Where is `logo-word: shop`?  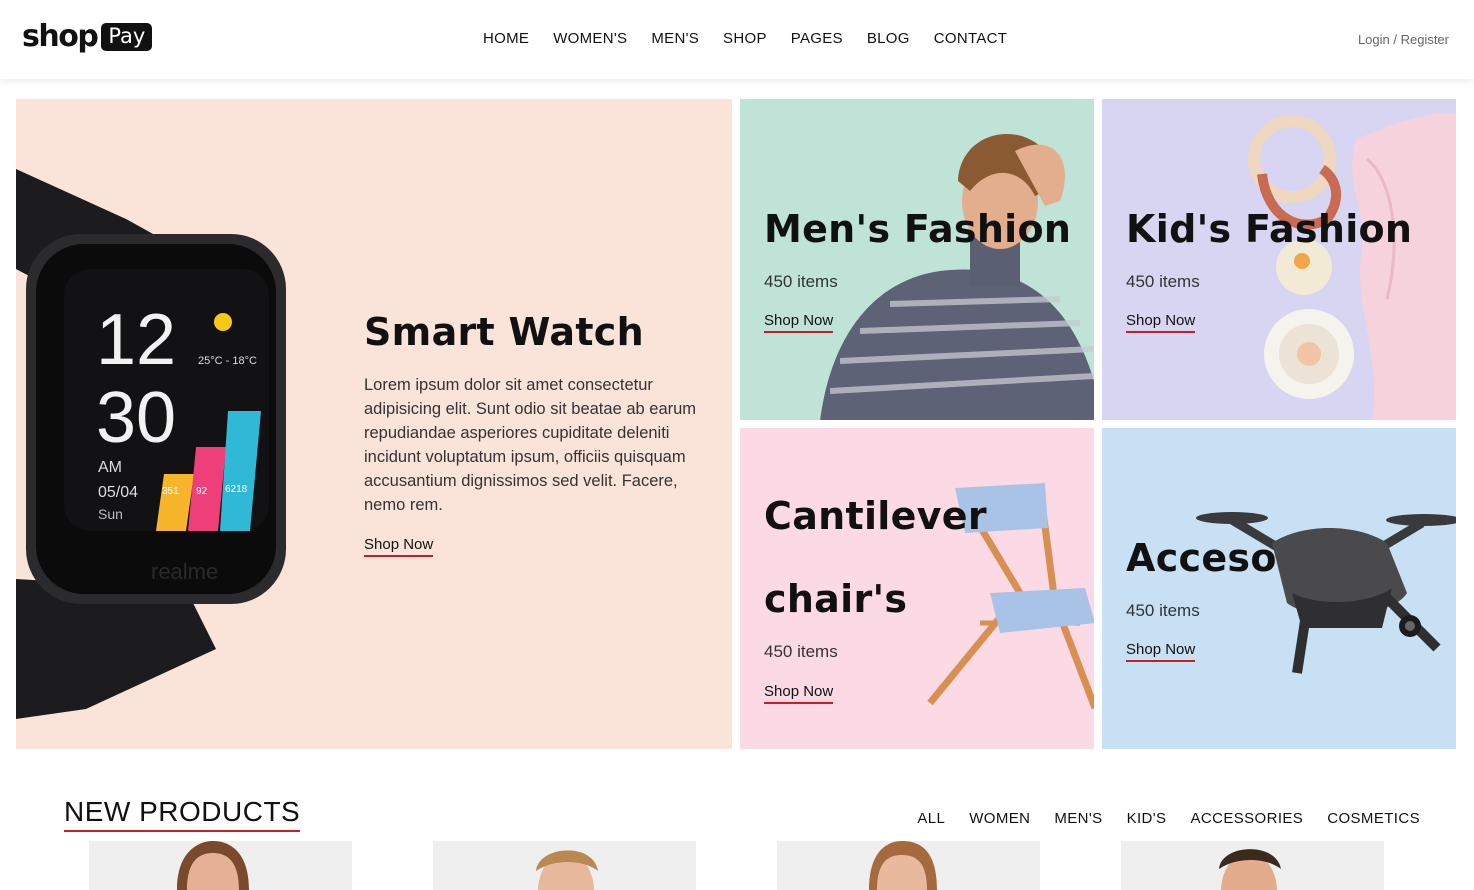
logo-word: shop is located at coordinates (60, 36).